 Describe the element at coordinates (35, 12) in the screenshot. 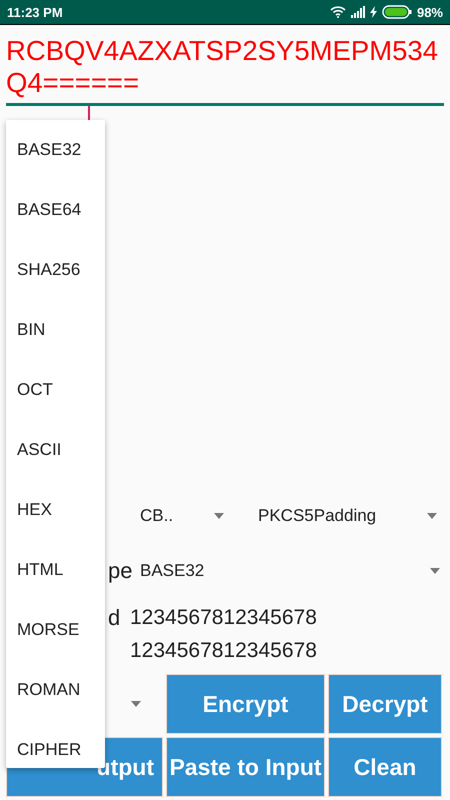

I see `status-time: 11:23 PM` at that location.